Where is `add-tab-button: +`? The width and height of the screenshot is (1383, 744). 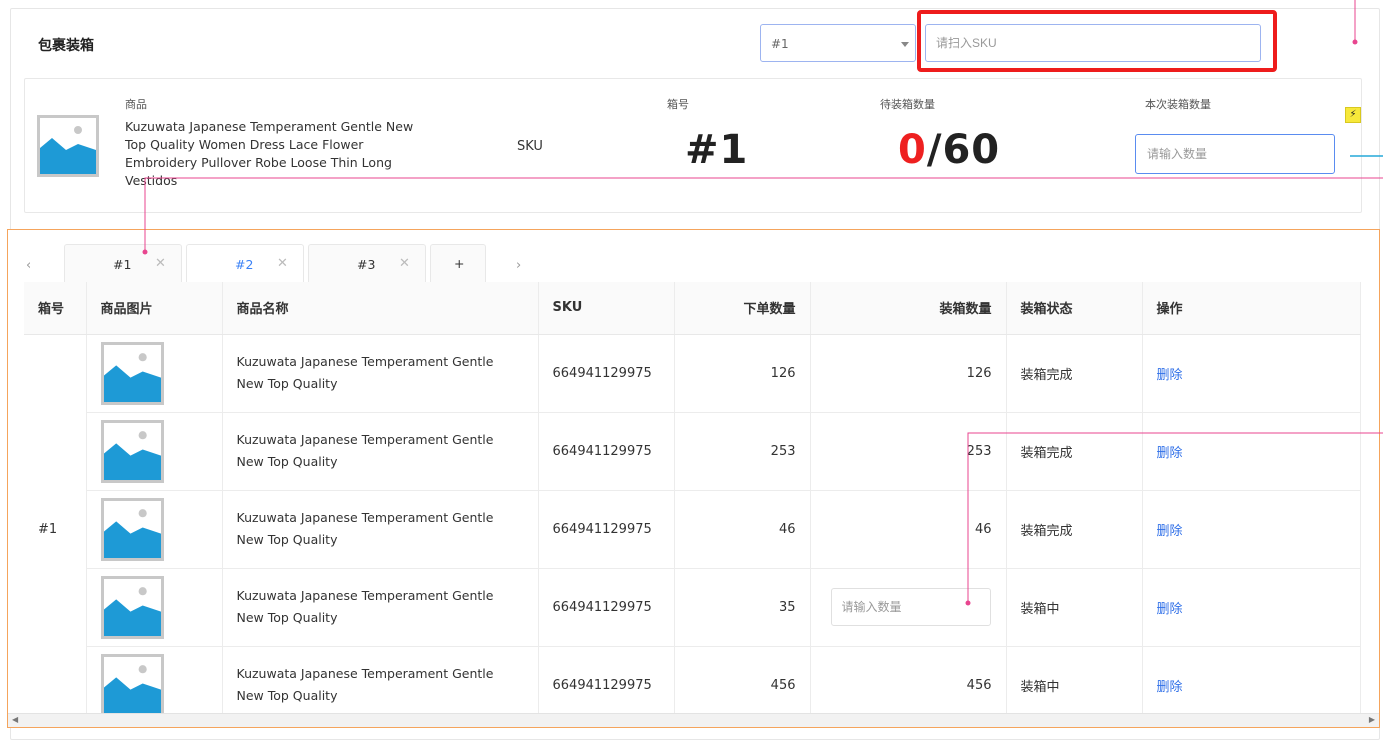 add-tab-button: + is located at coordinates (458, 264).